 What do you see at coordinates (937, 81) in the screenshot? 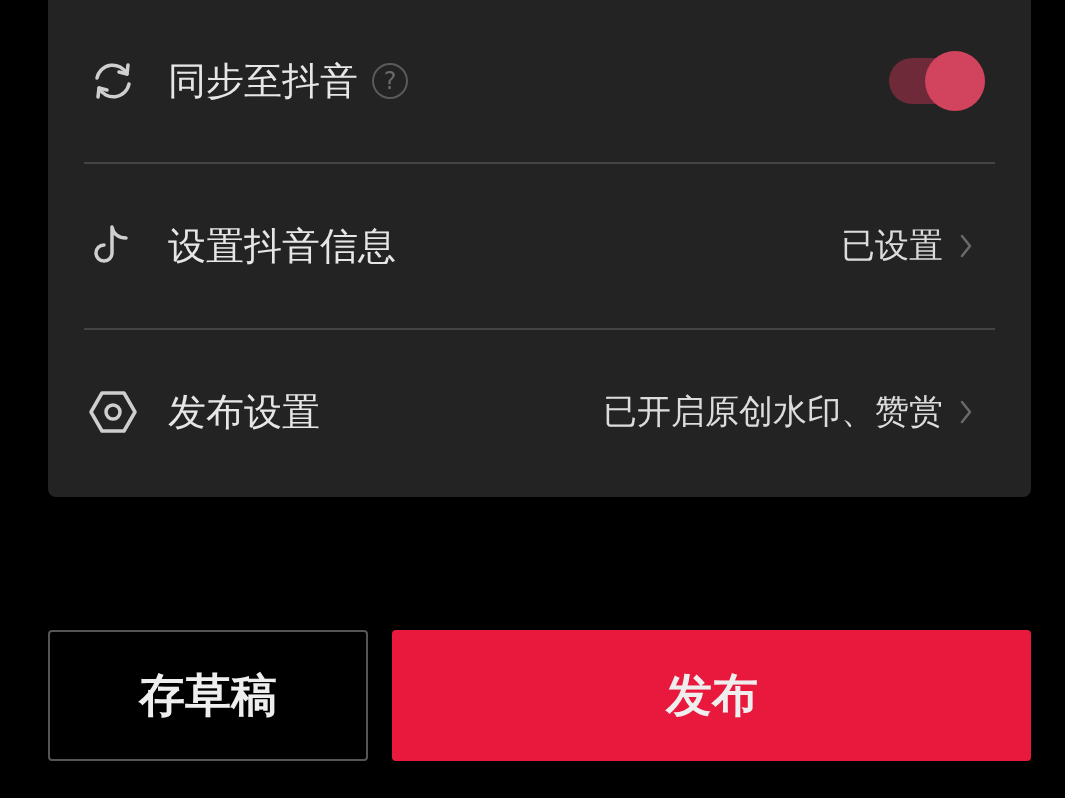
I see `toggle-switch` at bounding box center [937, 81].